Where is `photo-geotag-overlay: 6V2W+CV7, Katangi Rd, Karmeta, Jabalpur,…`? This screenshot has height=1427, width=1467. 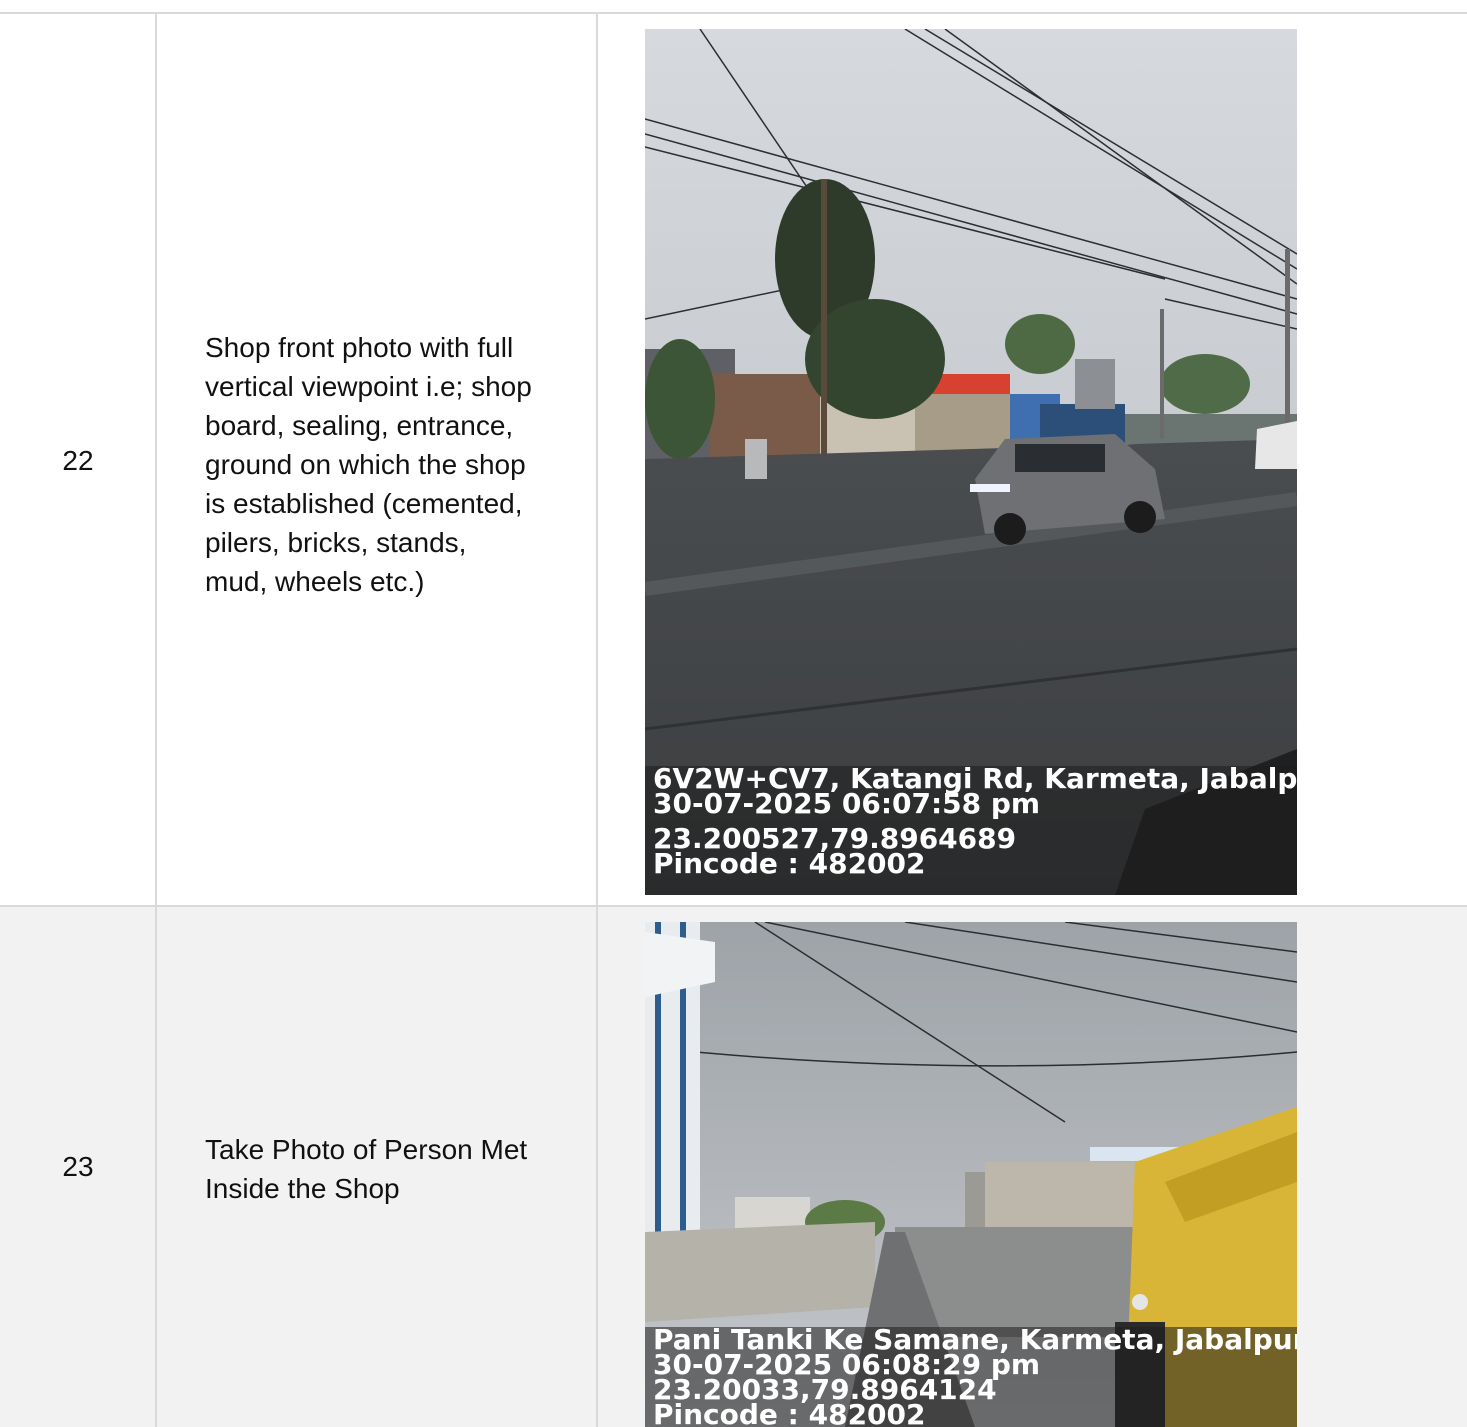
photo-geotag-overlay: 6V2W+CV7, Katangi Rd, Karmeta, Jabalpur,… is located at coordinates (971, 830).